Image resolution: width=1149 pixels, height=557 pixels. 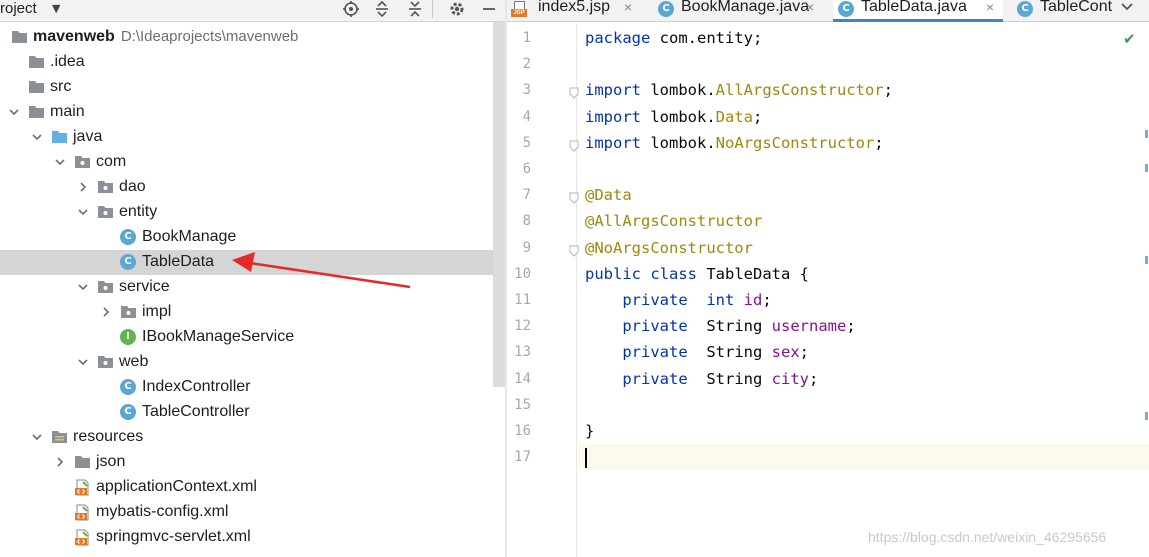 I want to click on tree-item-mavenweb: mavenweb D:\Ideaprojects\mavenweb, so click(x=246, y=37).